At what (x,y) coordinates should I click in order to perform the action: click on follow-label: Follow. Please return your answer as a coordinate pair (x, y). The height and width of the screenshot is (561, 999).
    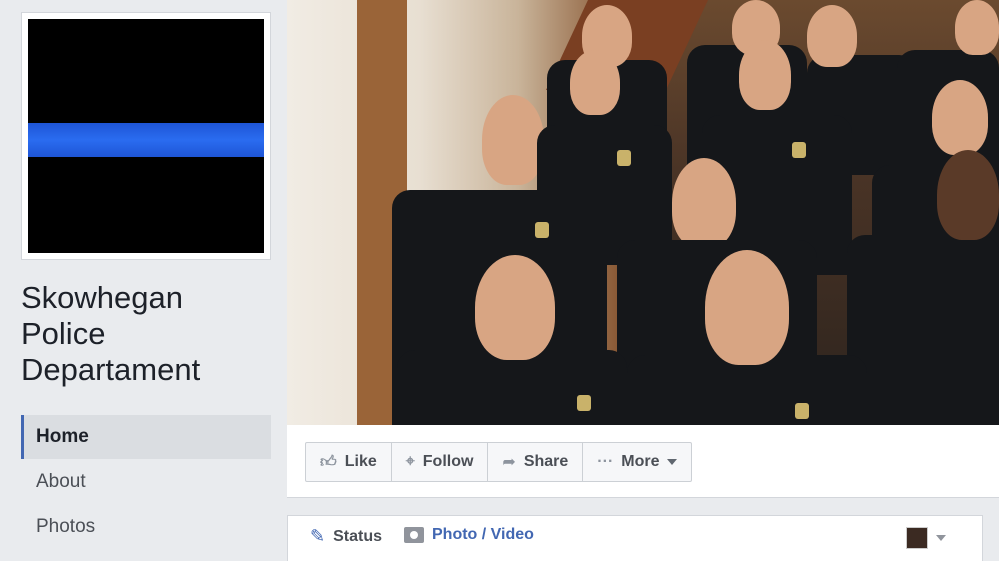
    Looking at the image, I should click on (448, 461).